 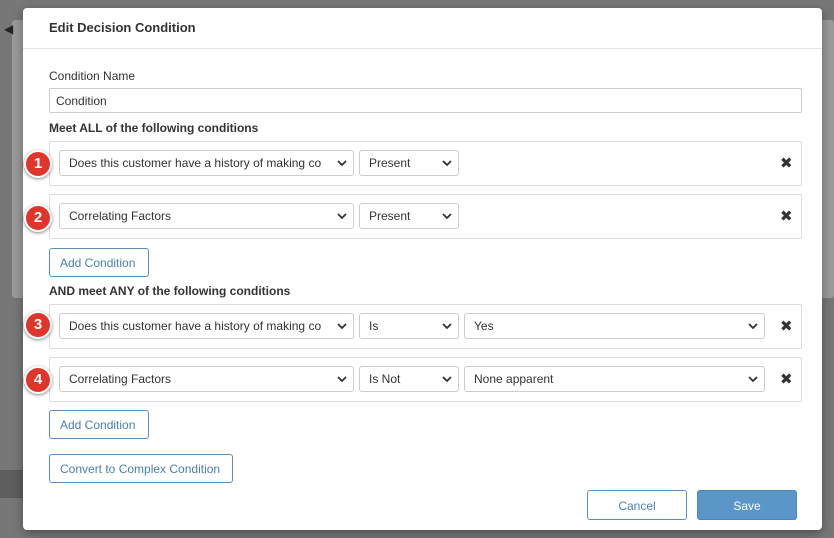 I want to click on step-badge: 2, so click(x=38, y=218).